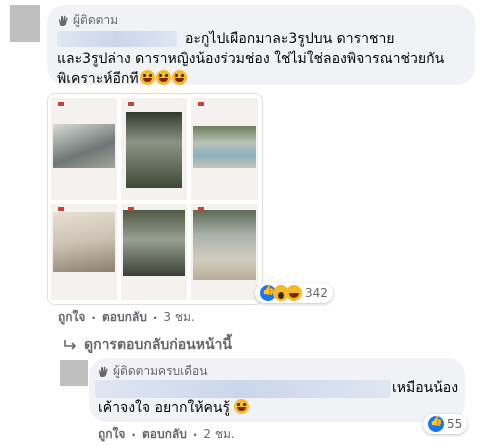 Image resolution: width=500 pixels, height=445 pixels. I want to click on reply-author-name, so click(243, 389).